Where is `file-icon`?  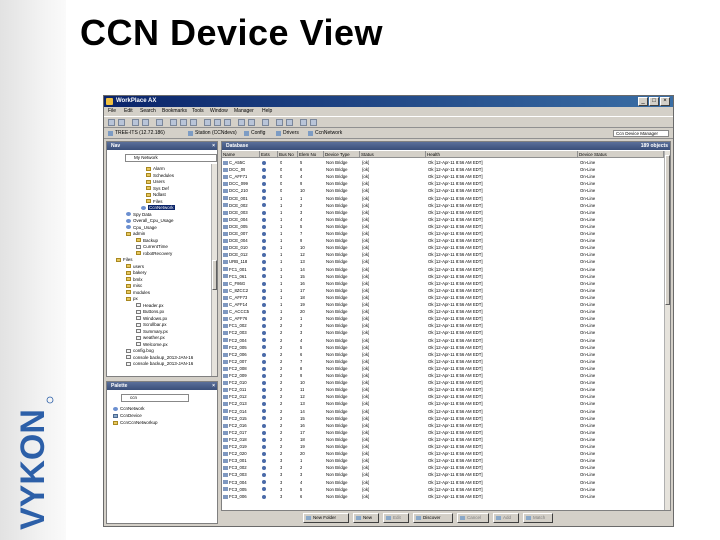
file-icon is located at coordinates (128, 357).